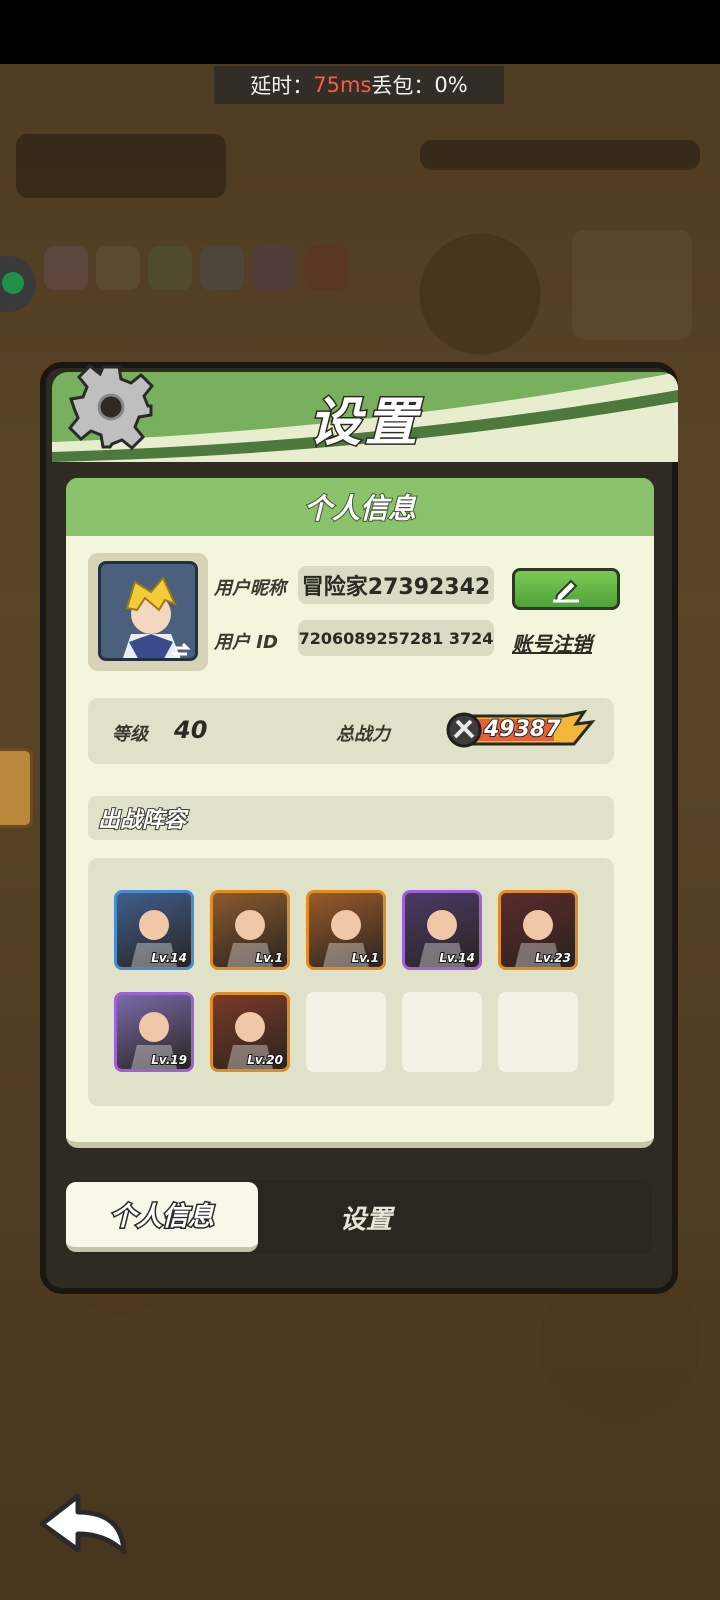 The width and height of the screenshot is (720, 1600). I want to click on hero-level: Lv.19, so click(169, 1060).